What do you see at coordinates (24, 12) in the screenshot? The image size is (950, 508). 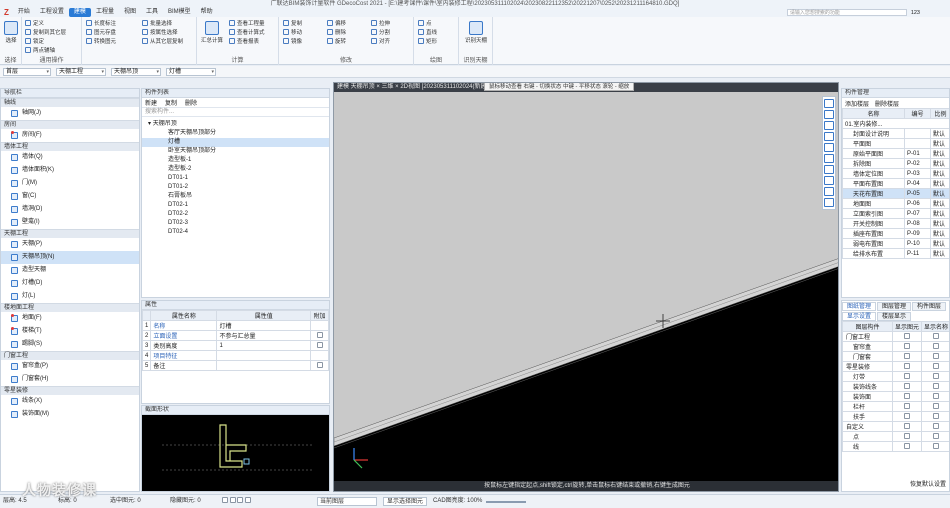 I see `menu-start: 开始` at bounding box center [24, 12].